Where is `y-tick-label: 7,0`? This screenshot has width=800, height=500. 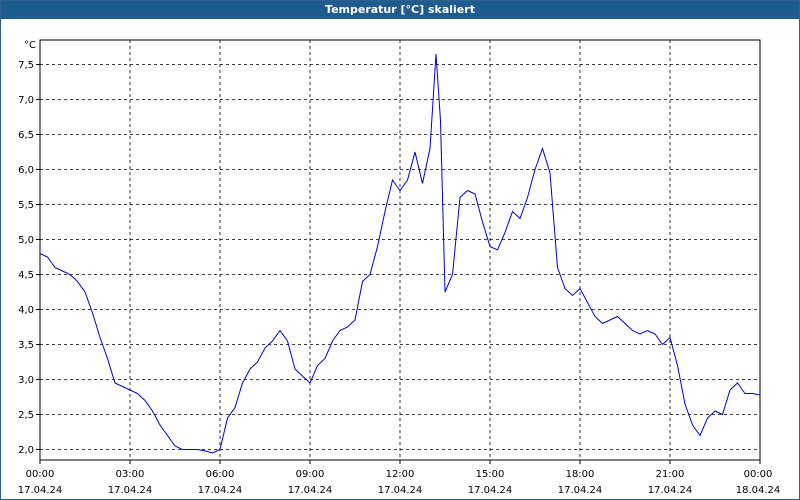
y-tick-label: 7,0 is located at coordinates (26, 100).